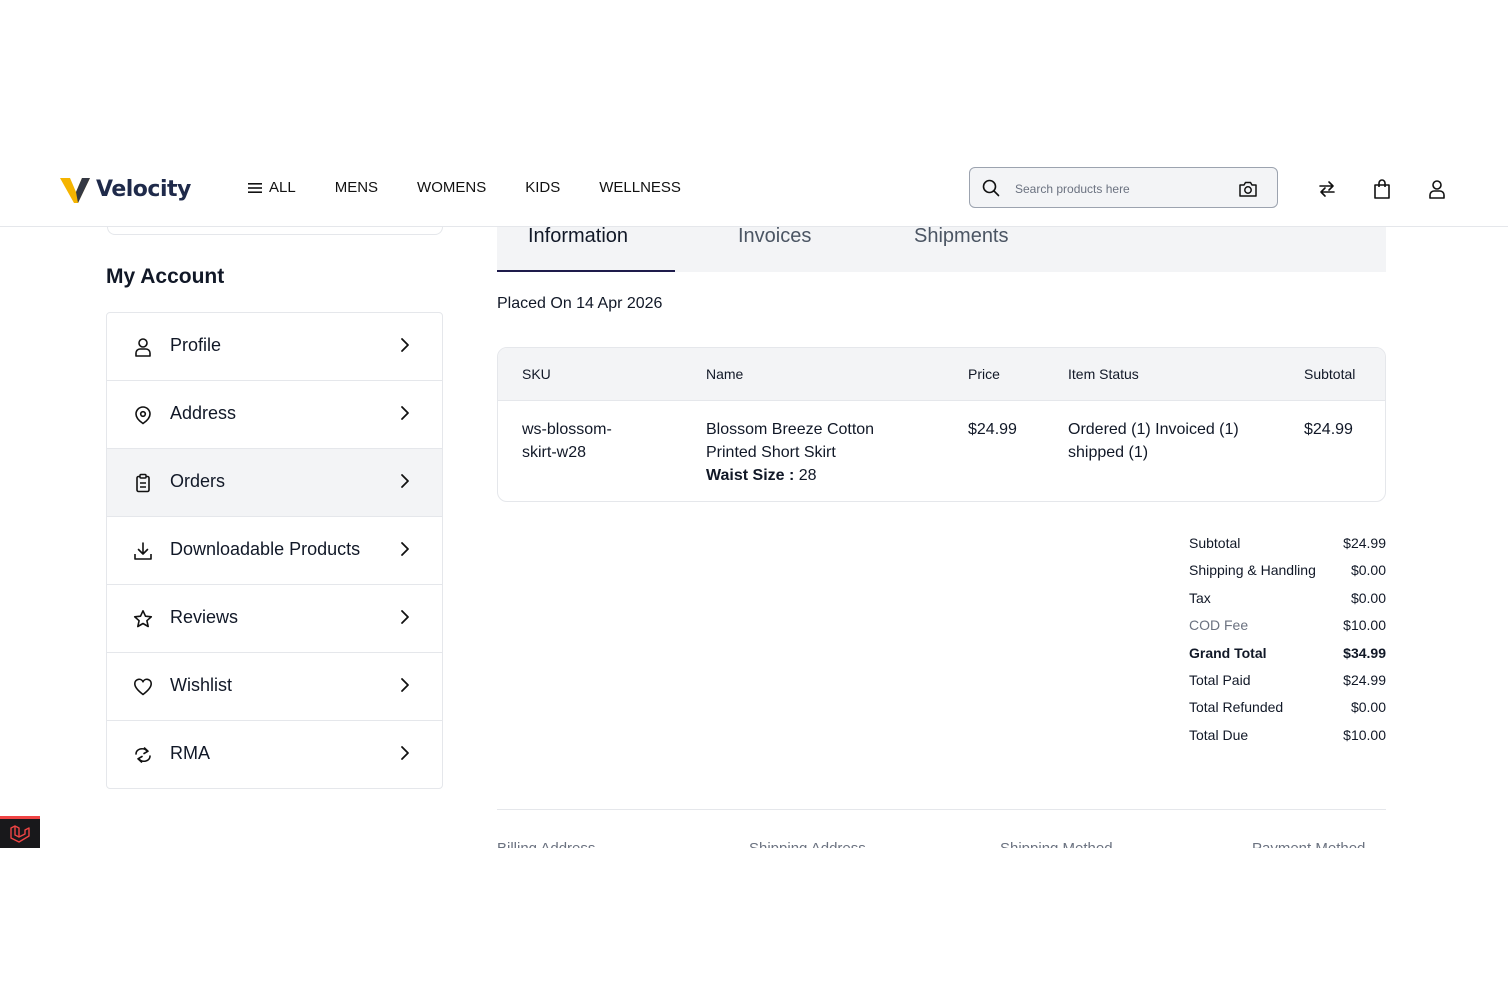 Image resolution: width=1508 pixels, height=1000 pixels. I want to click on sidebar-title: My Account, so click(165, 276).